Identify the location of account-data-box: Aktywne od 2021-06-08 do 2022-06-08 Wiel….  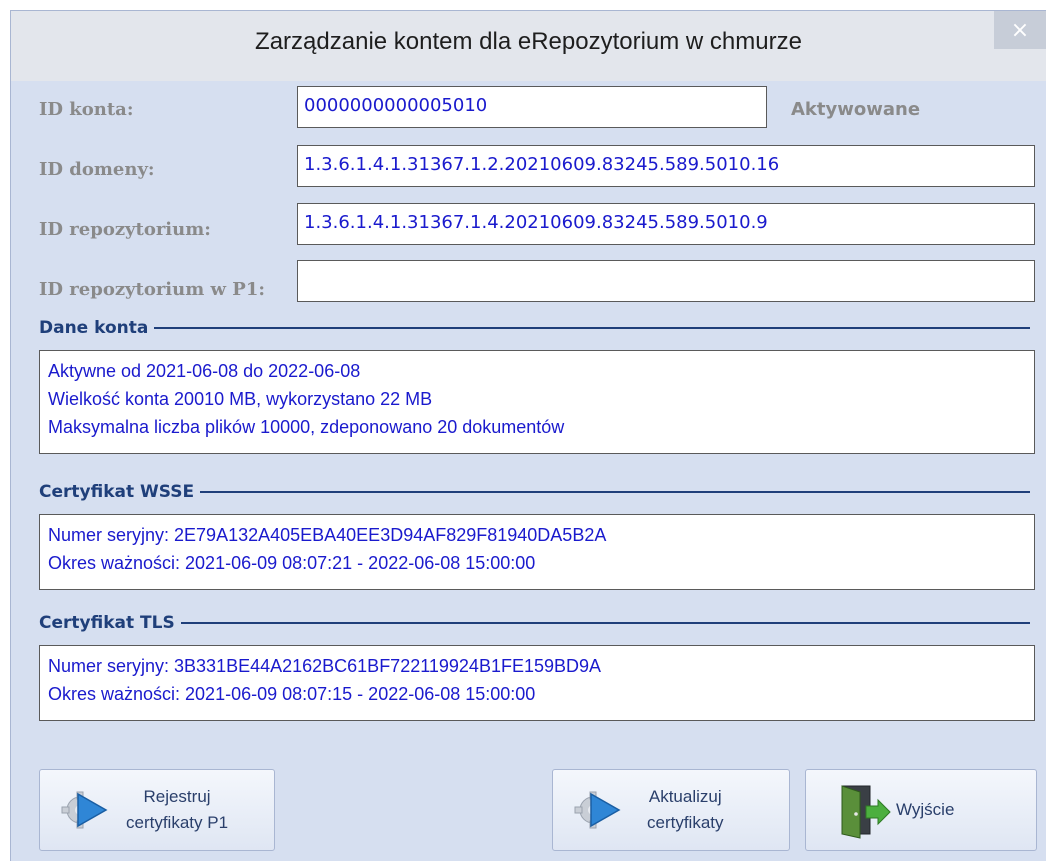
(537, 402).